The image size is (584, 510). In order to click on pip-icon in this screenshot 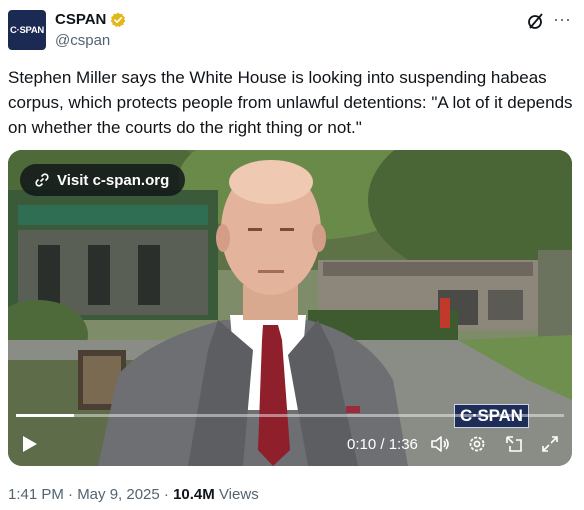, I will do `click(514, 444)`.